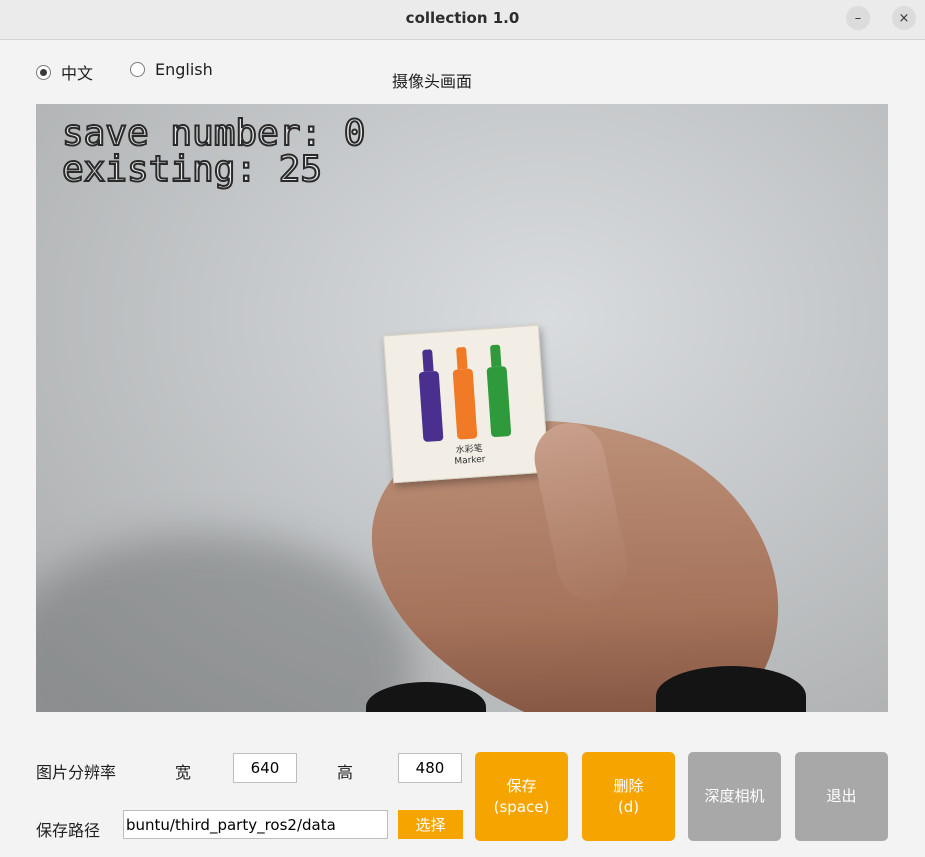 This screenshot has height=857, width=925. I want to click on radio-unchecked-icon, so click(137, 69).